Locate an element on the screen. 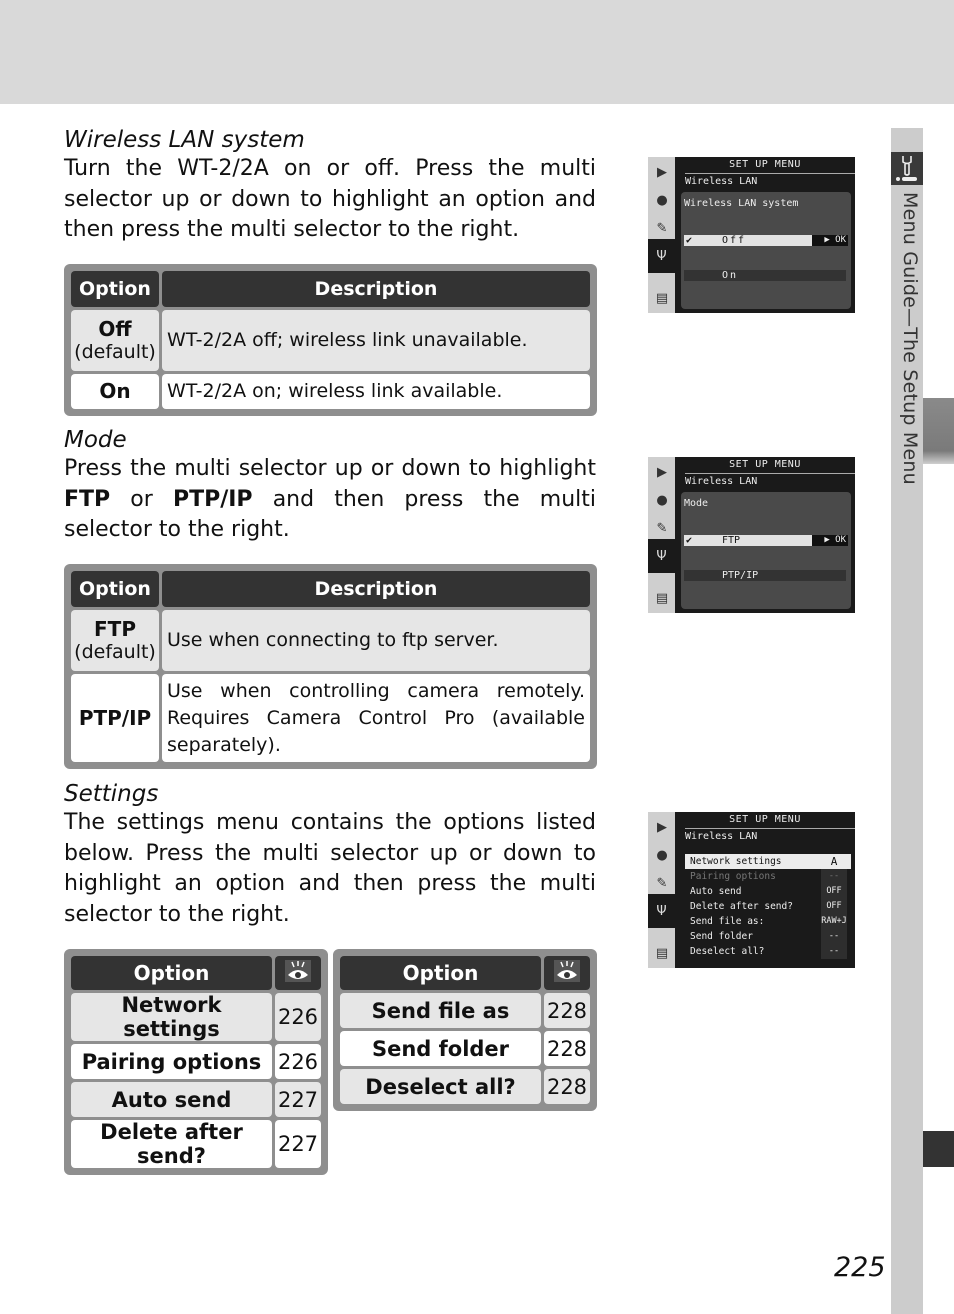 The width and height of the screenshot is (954, 1314). list-item: Auto send OFF is located at coordinates (768, 891).